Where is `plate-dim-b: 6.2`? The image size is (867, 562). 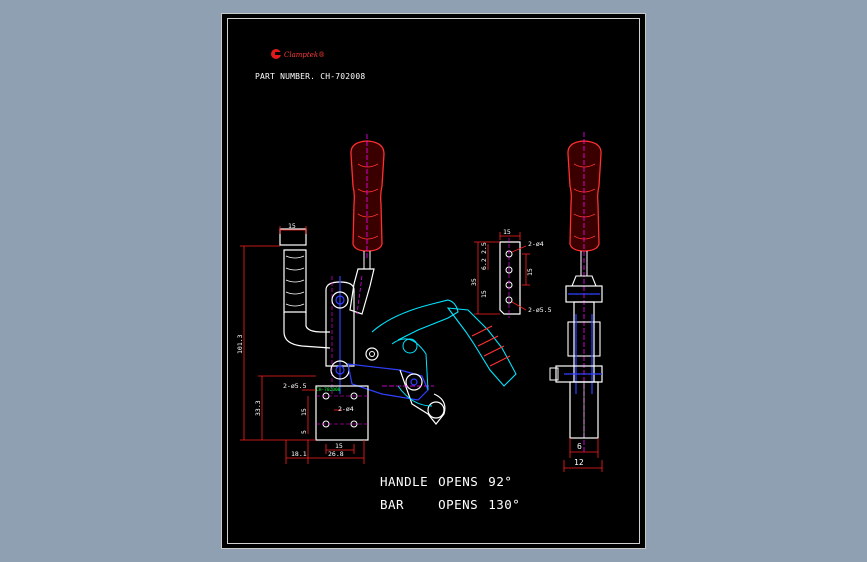
plate-dim-b: 6.2 is located at coordinates (484, 264).